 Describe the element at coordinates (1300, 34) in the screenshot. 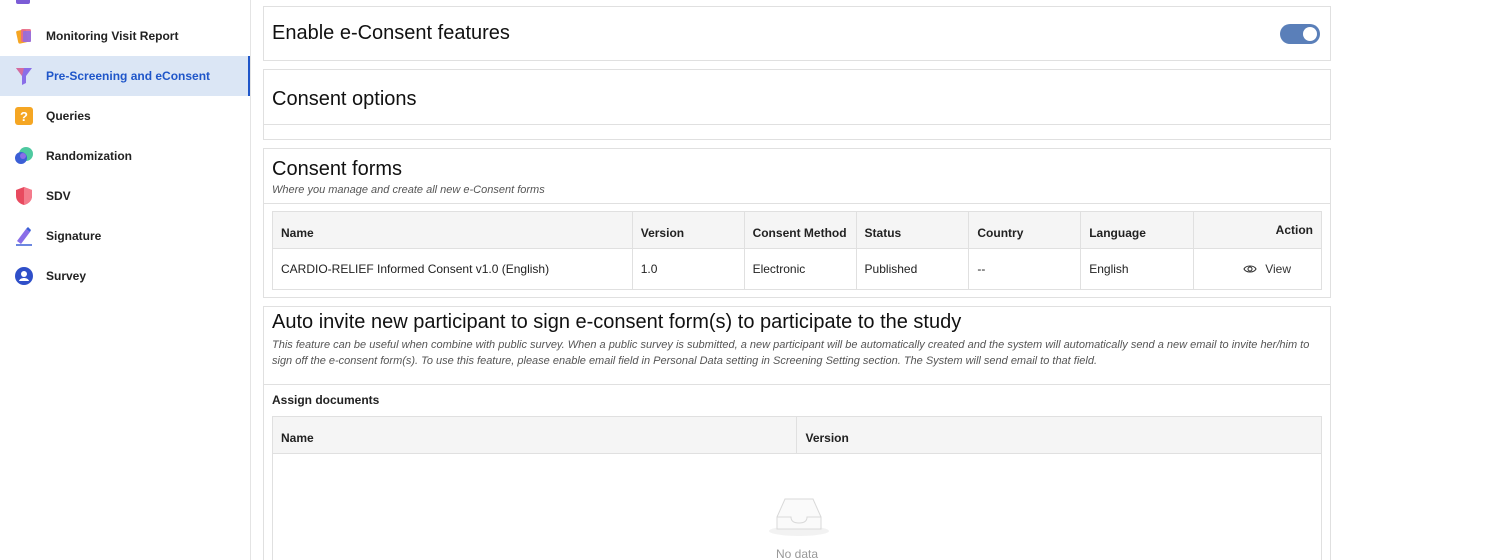

I see `enable-econsent-toggle` at that location.